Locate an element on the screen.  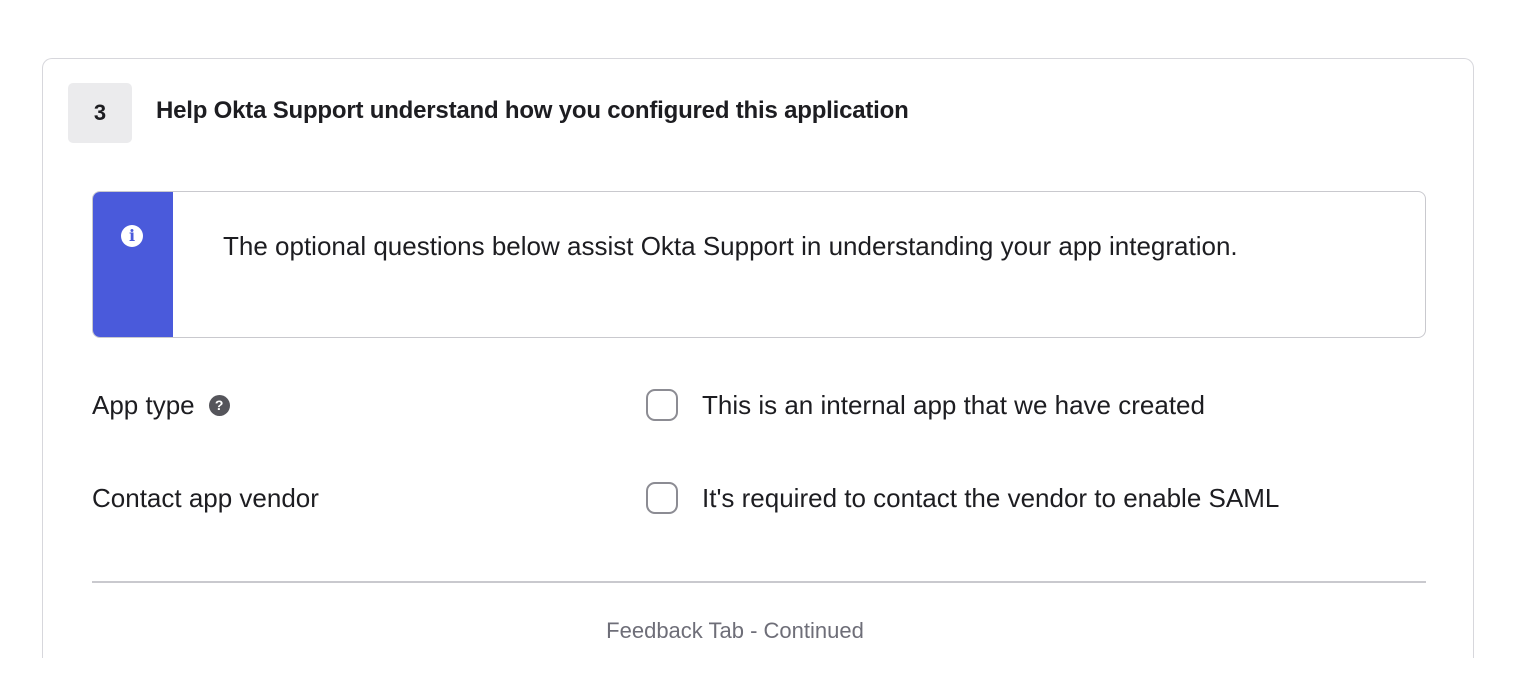
internal-app-checkbox is located at coordinates (662, 405).